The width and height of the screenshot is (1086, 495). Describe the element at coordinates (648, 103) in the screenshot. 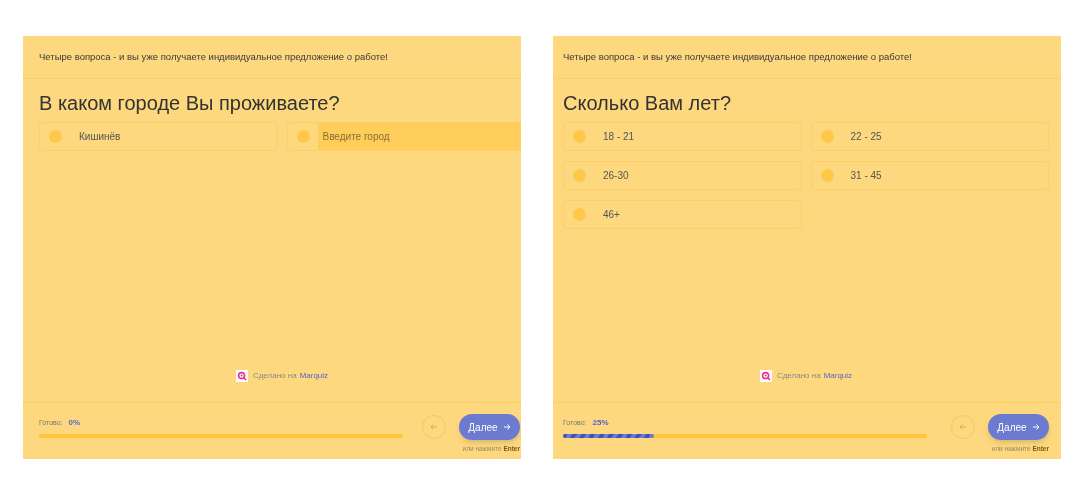

I see `question-title: Сколько Вам лет?` at that location.